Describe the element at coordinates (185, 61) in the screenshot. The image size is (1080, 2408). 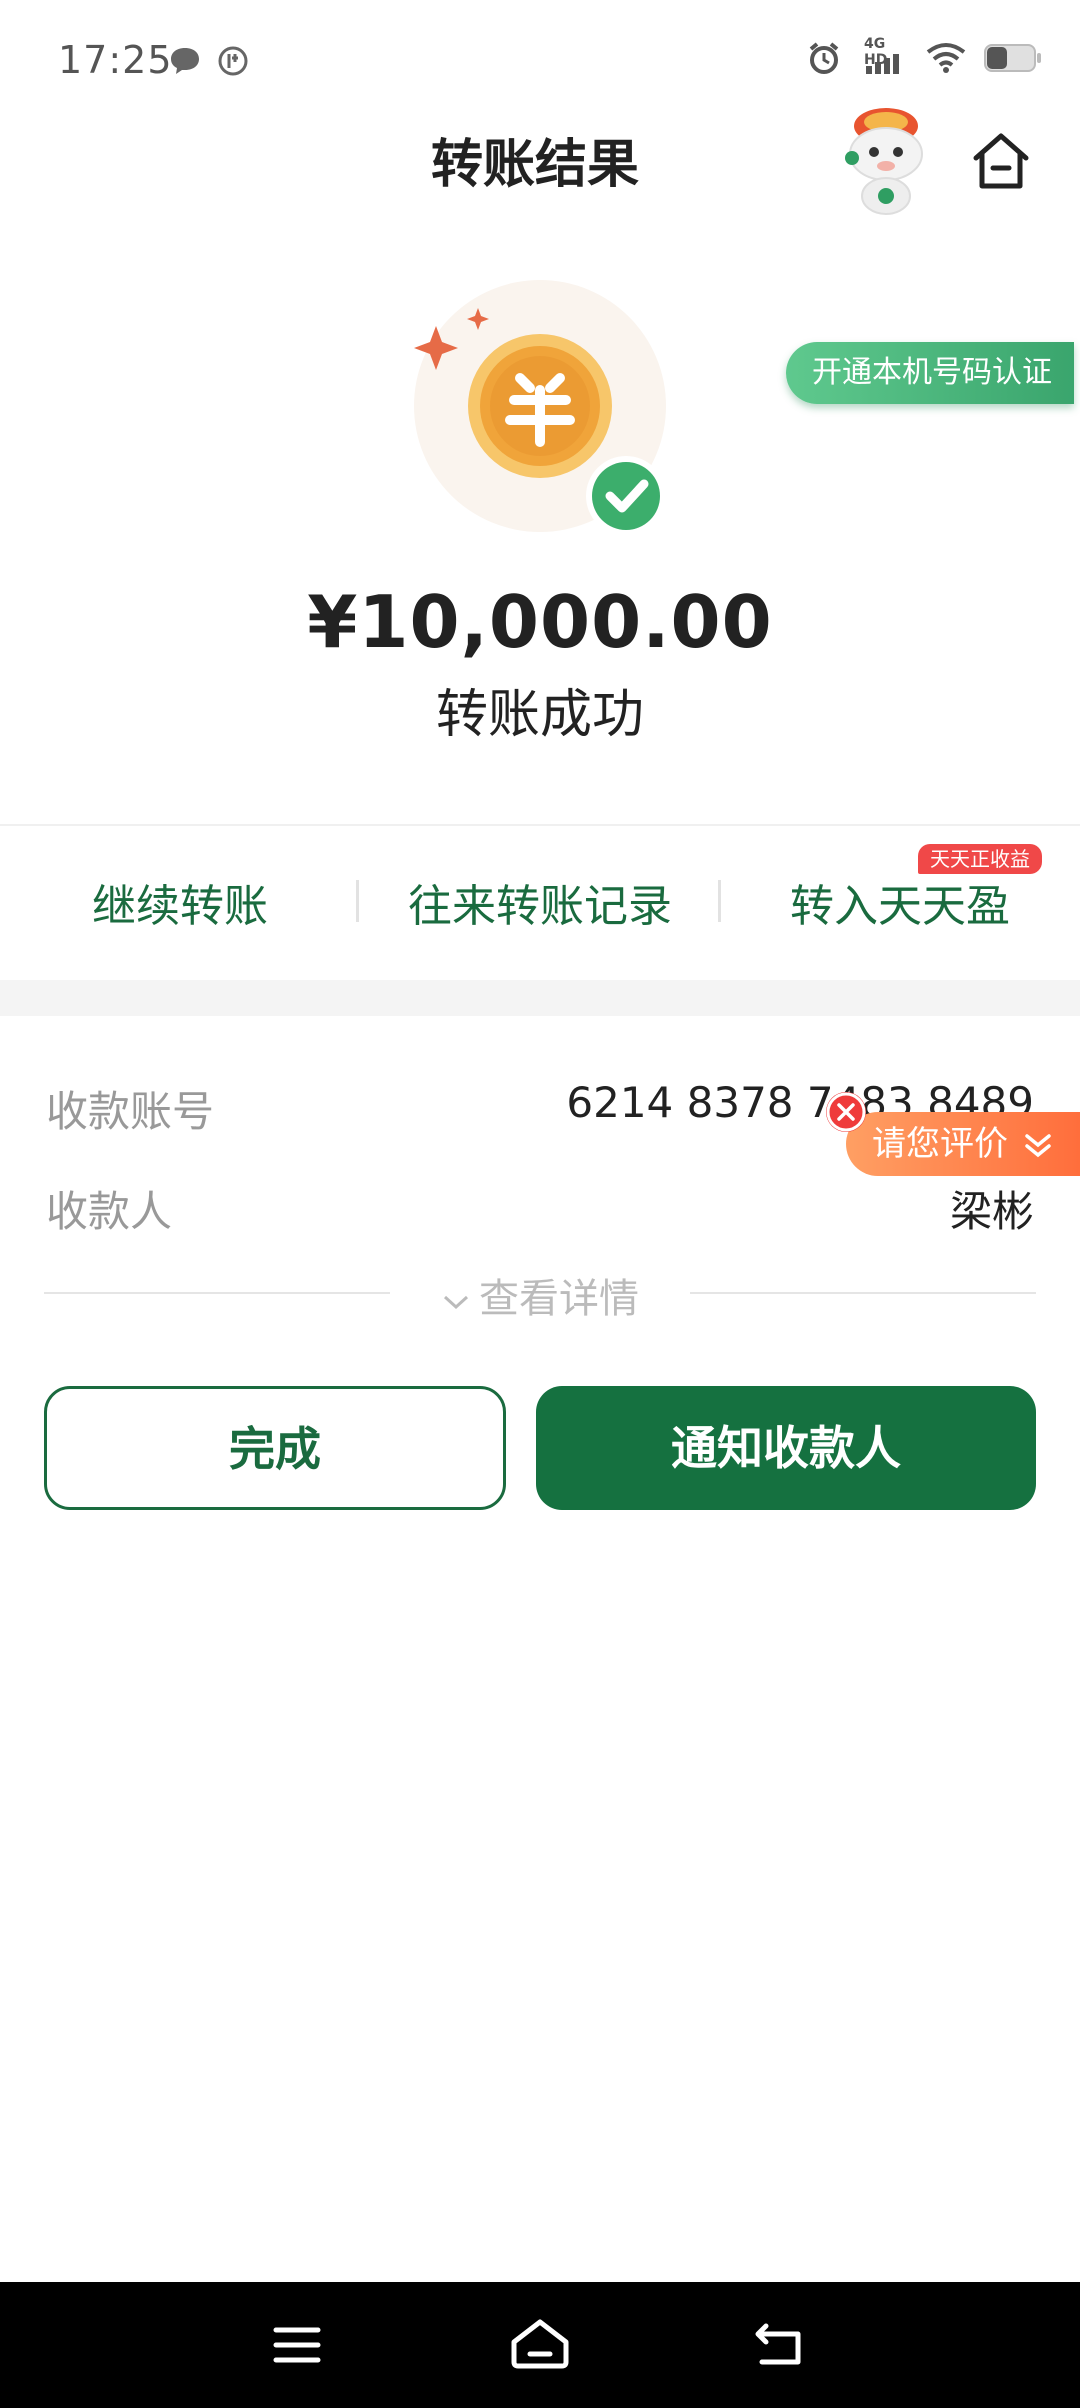
I see `chat-bubble-icon` at that location.